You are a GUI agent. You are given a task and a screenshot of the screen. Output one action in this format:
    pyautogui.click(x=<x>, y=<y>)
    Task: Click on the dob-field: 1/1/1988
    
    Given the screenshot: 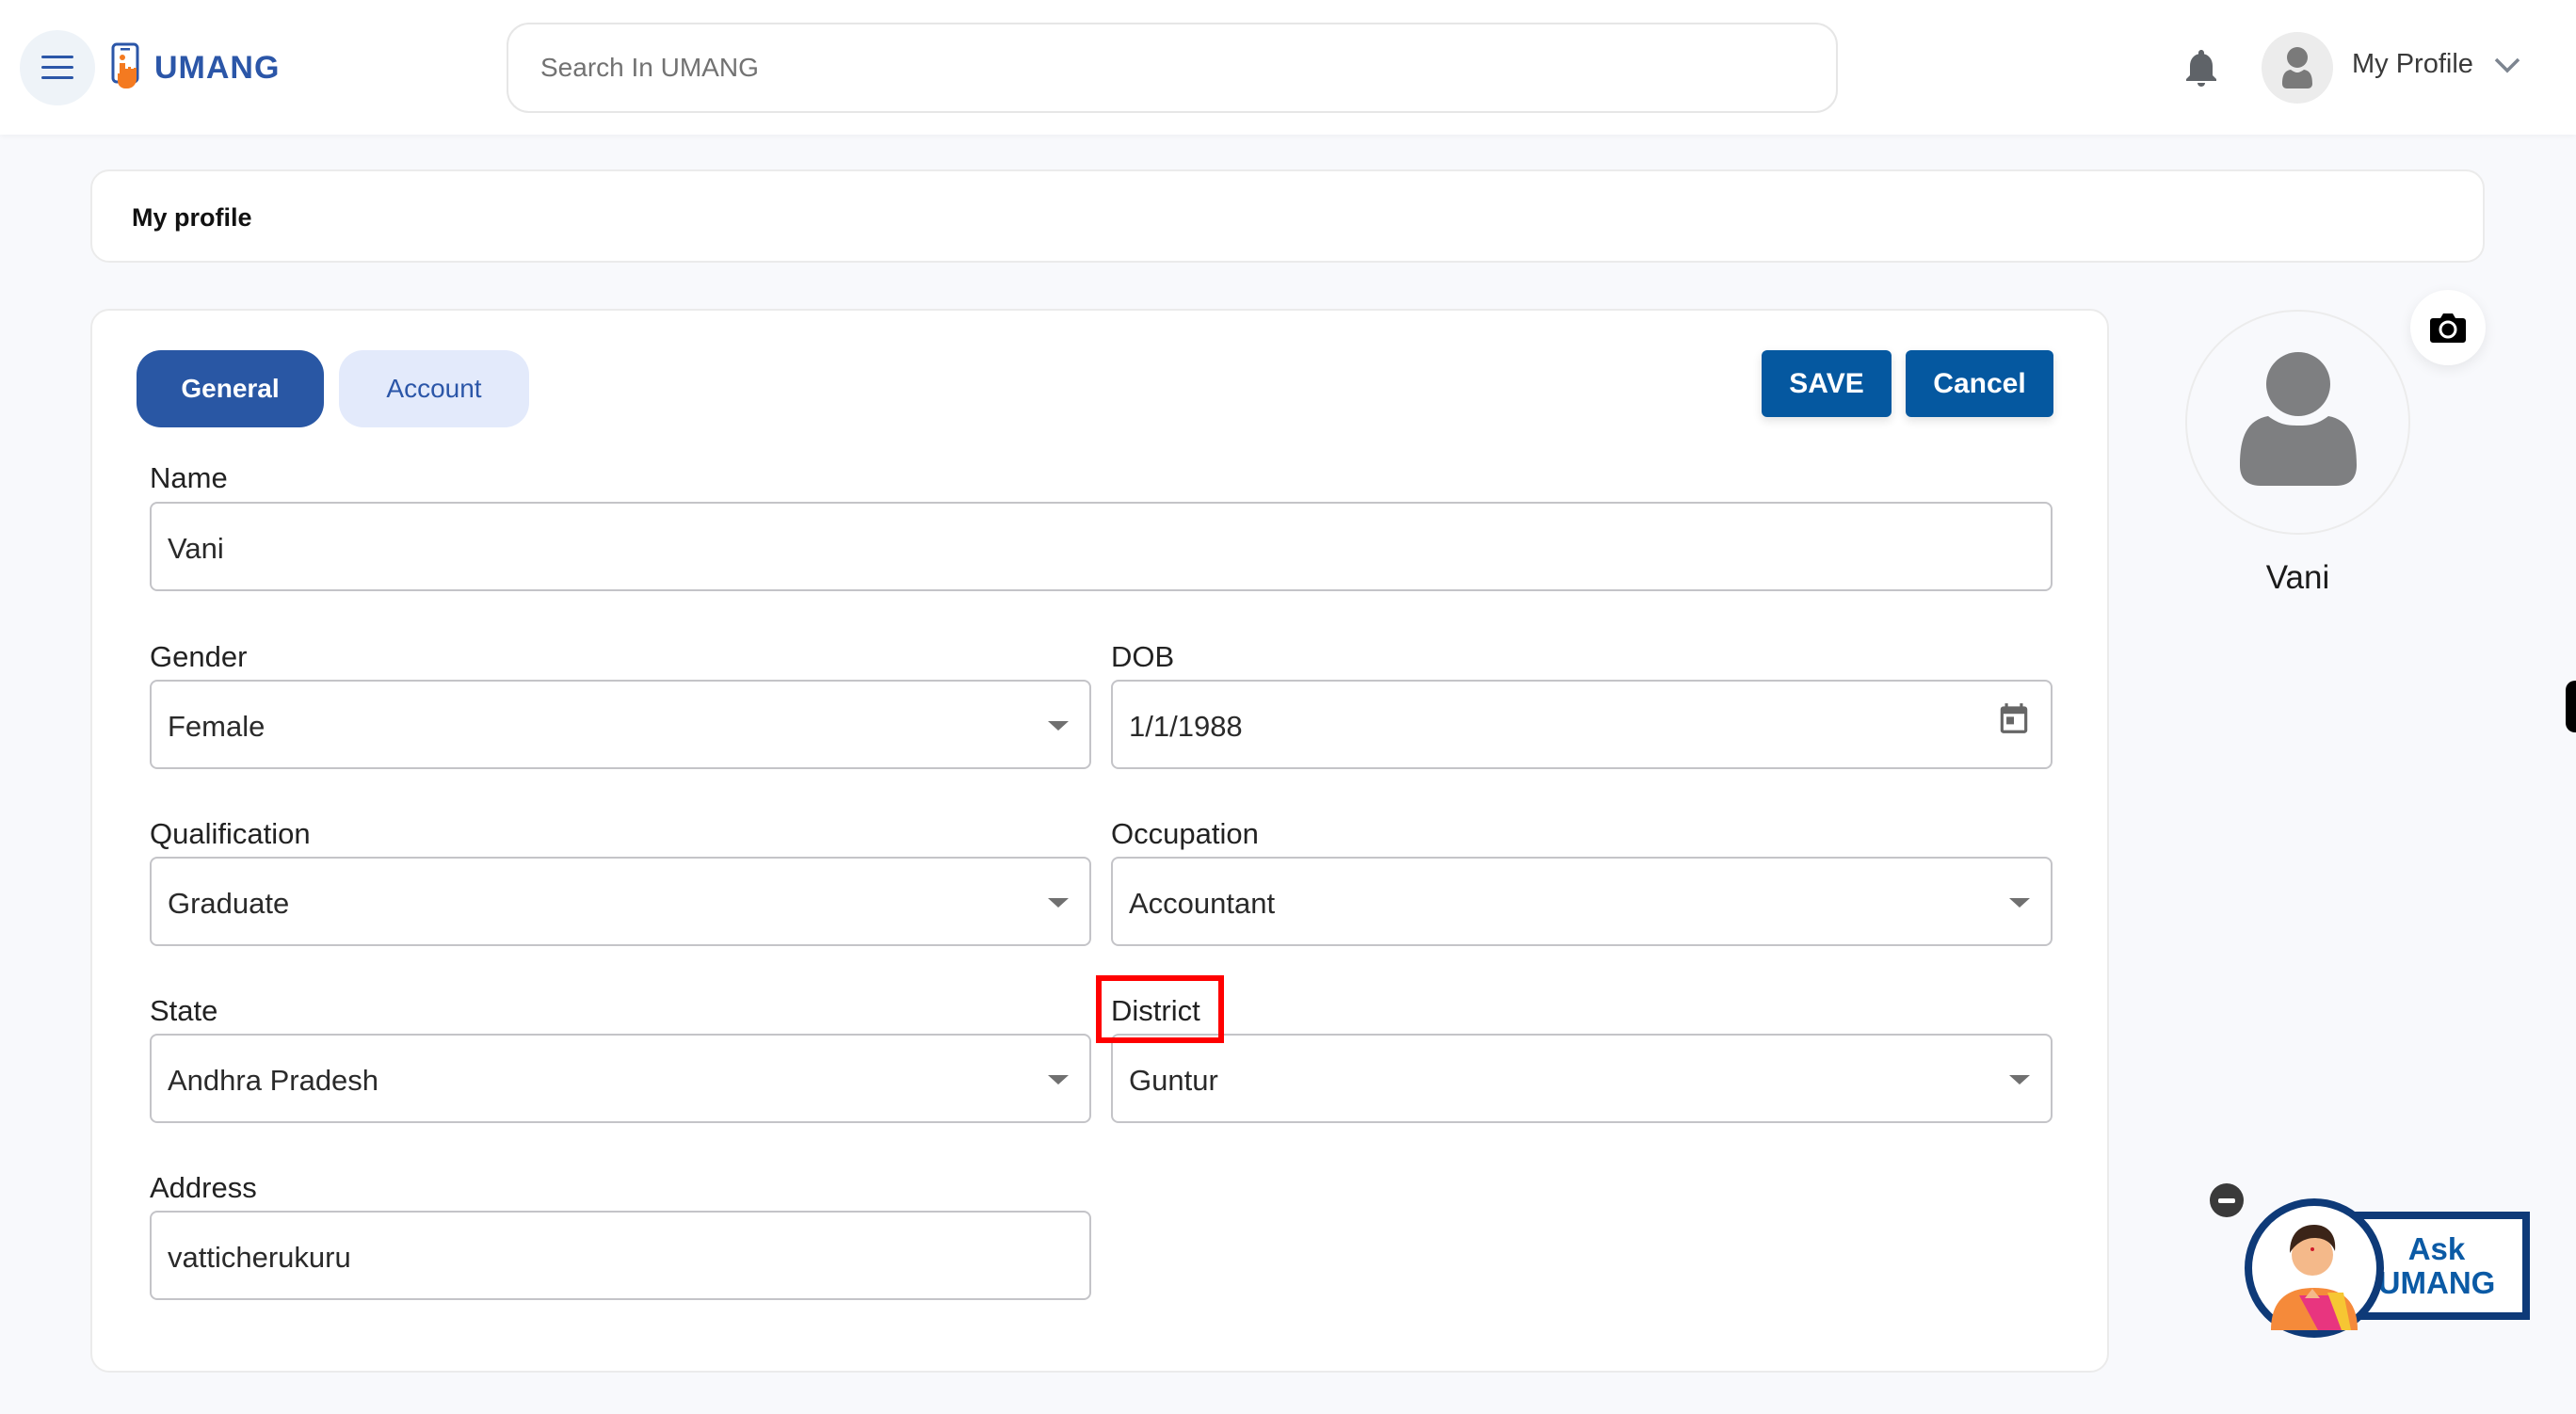 What is the action you would take?
    pyautogui.click(x=1582, y=724)
    